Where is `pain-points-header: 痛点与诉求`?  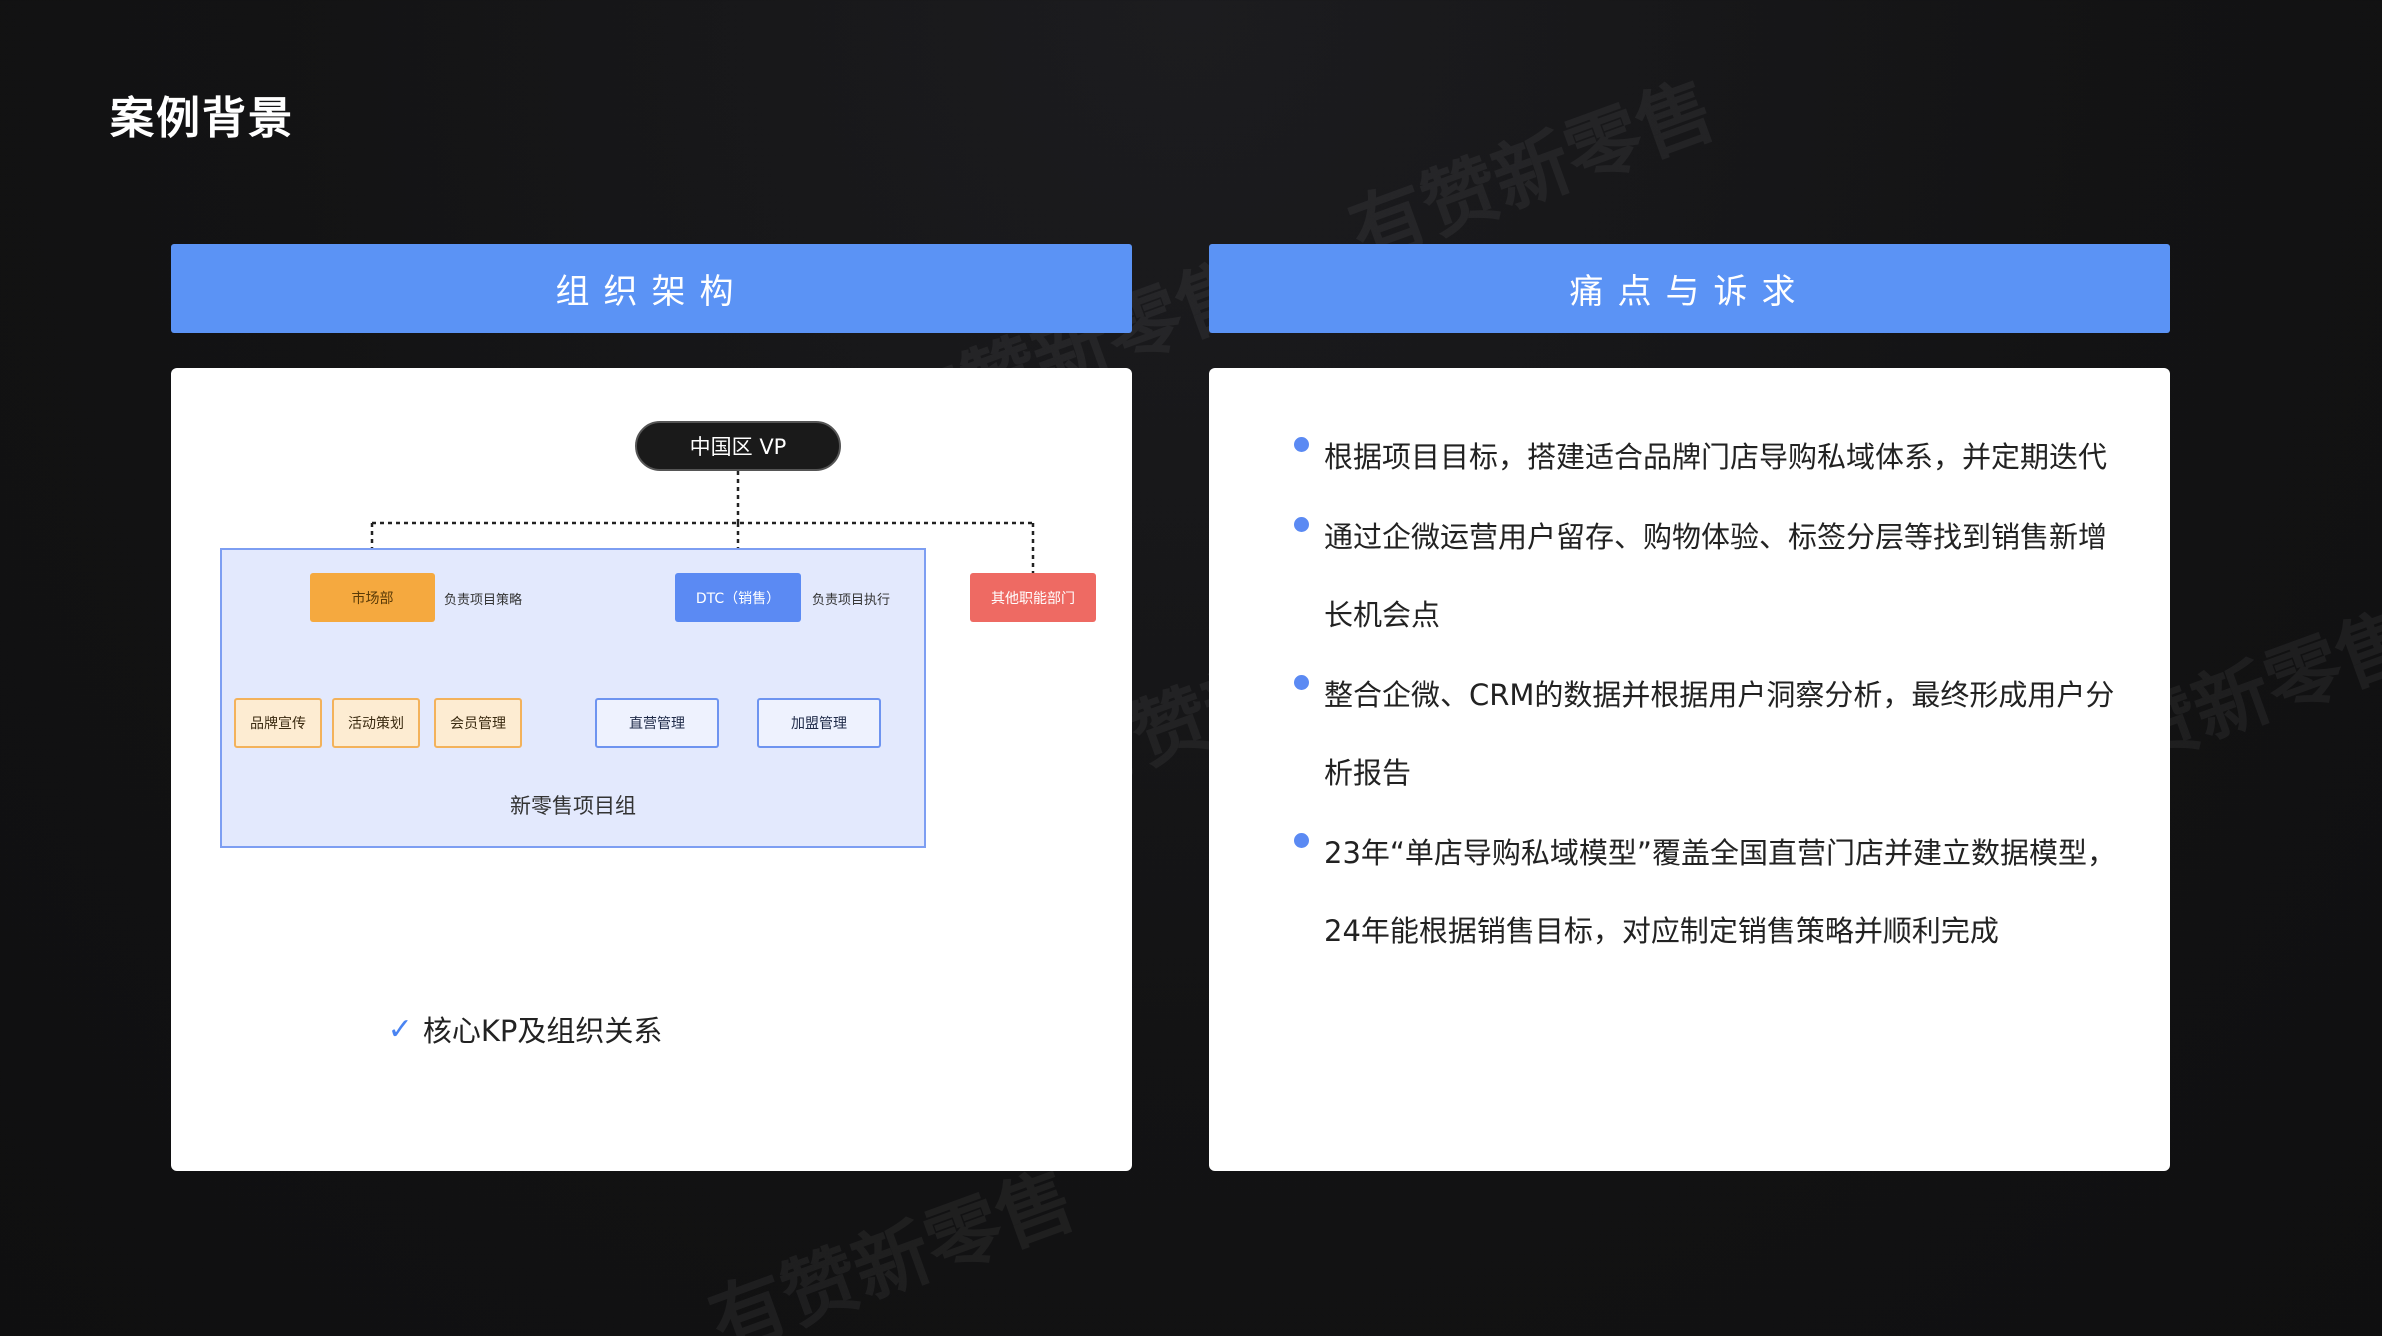 pain-points-header: 痛点与诉求 is located at coordinates (1689, 288).